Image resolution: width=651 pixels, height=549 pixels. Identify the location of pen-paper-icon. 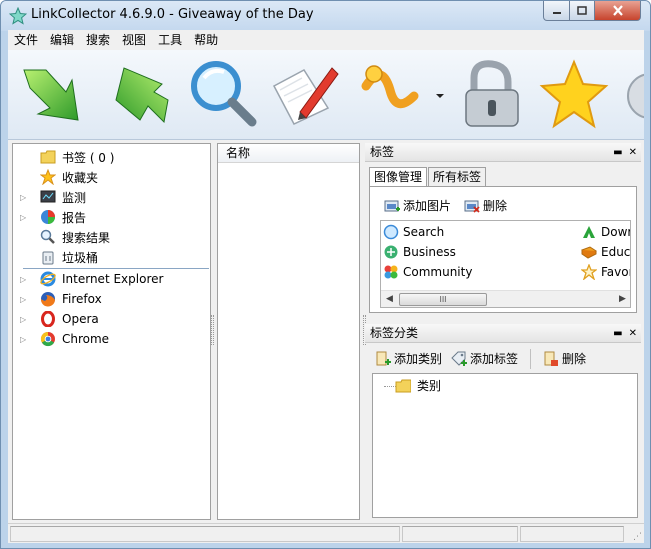
(304, 94).